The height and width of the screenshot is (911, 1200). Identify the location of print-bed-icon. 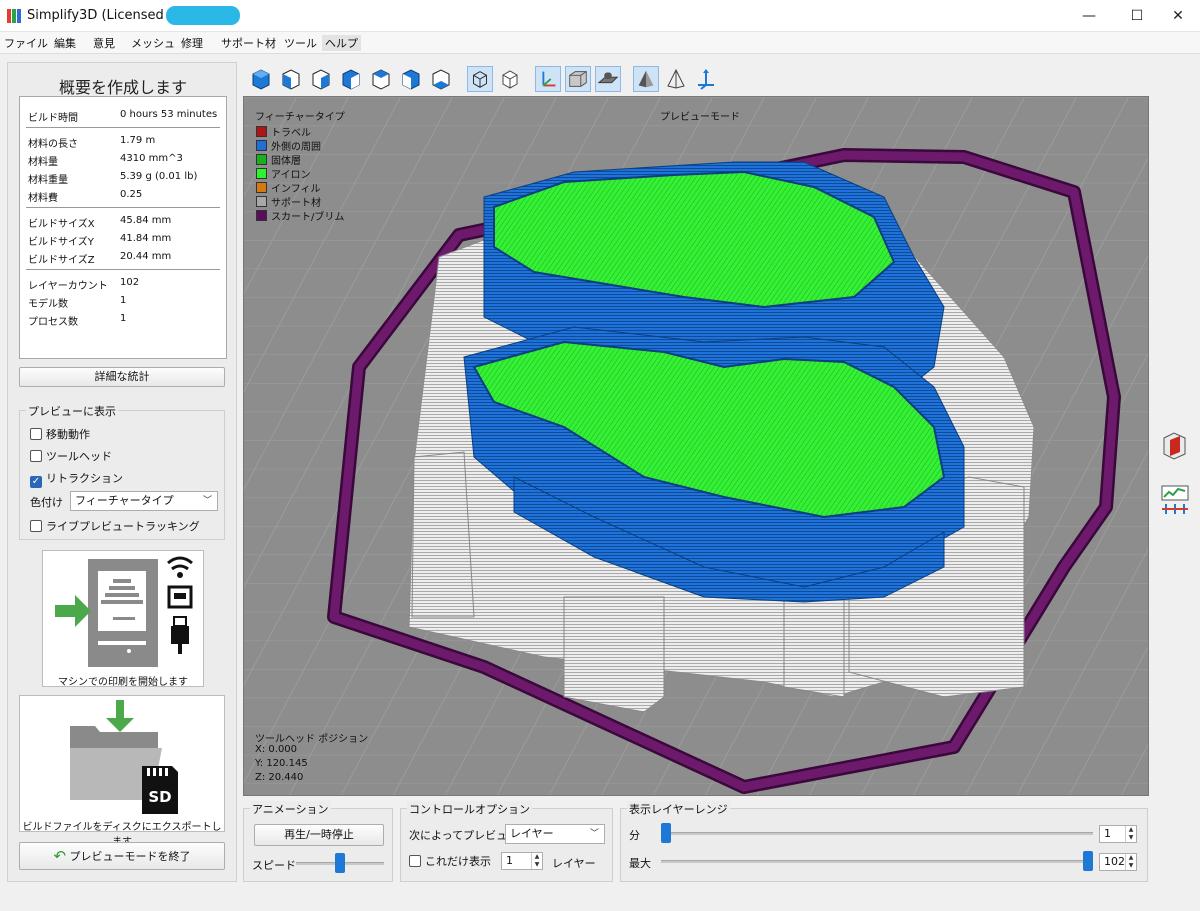
(608, 79).